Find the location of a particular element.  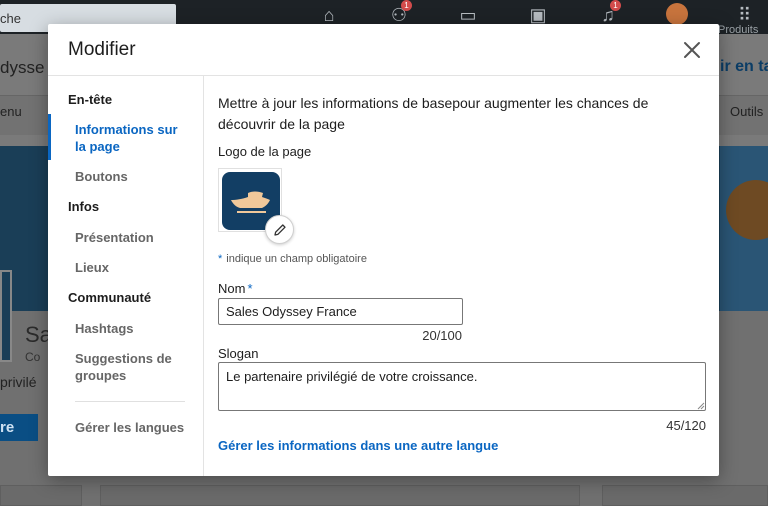

slogan-counter: 45/120 is located at coordinates (686, 425).